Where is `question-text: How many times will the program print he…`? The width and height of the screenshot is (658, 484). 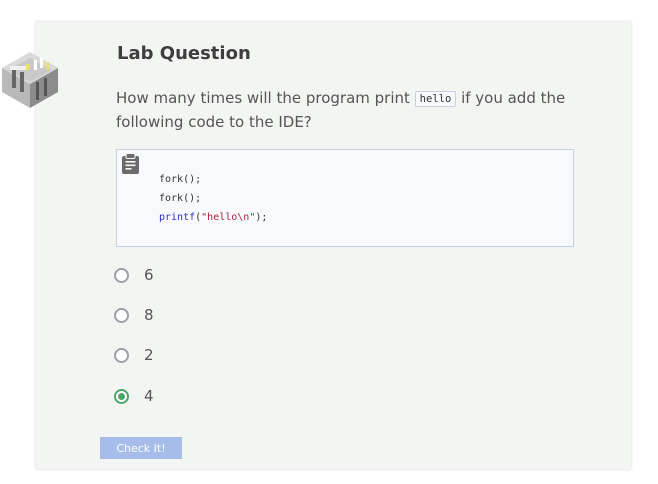 question-text: How many times will the program print he… is located at coordinates (351, 110).